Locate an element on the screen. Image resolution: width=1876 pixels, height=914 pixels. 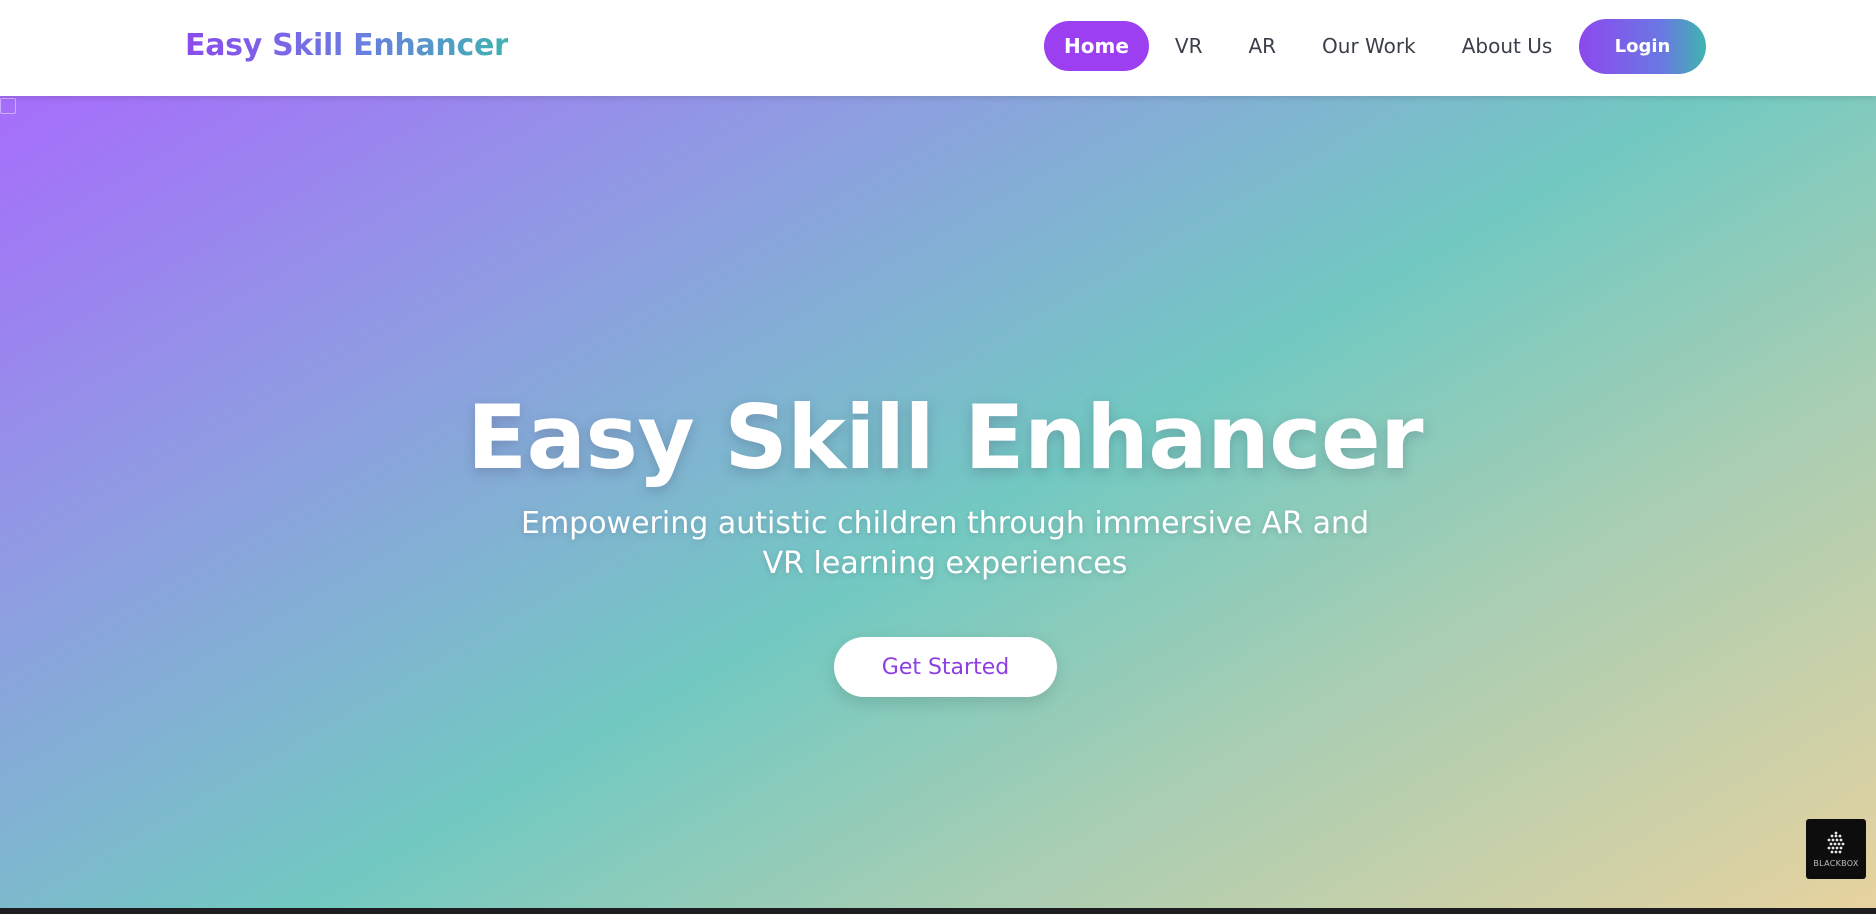
nav-ar: AR is located at coordinates (1262, 46).